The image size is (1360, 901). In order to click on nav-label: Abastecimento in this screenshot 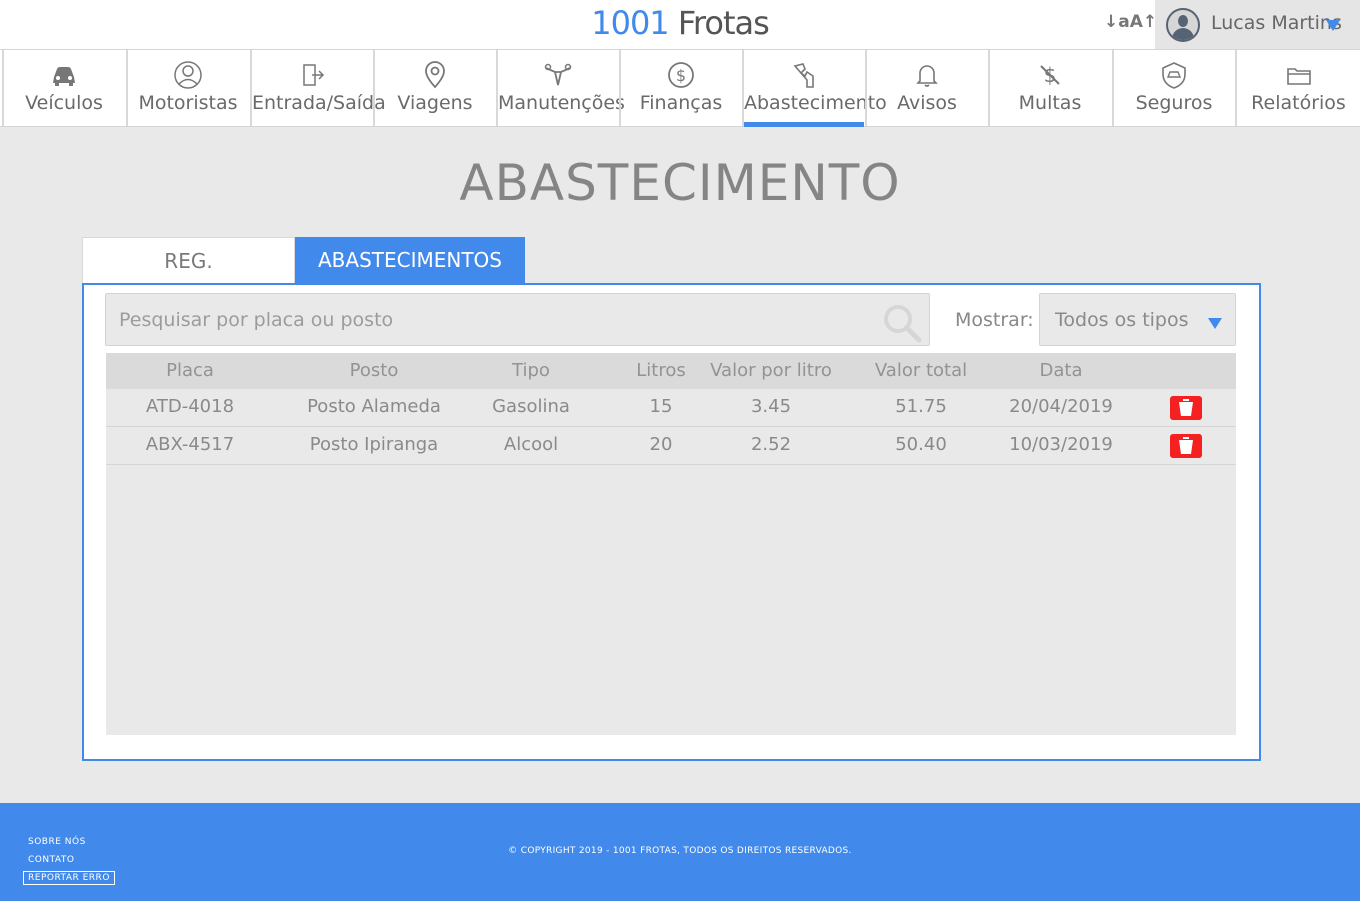, I will do `click(815, 103)`.